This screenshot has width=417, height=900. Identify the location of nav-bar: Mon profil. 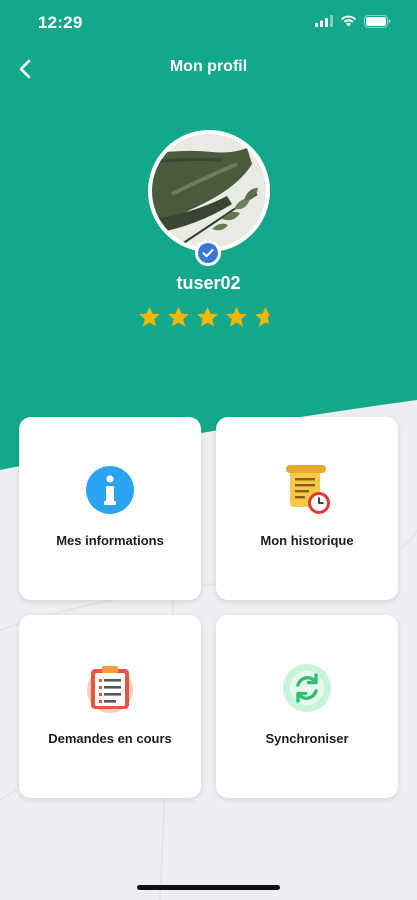
(208, 68).